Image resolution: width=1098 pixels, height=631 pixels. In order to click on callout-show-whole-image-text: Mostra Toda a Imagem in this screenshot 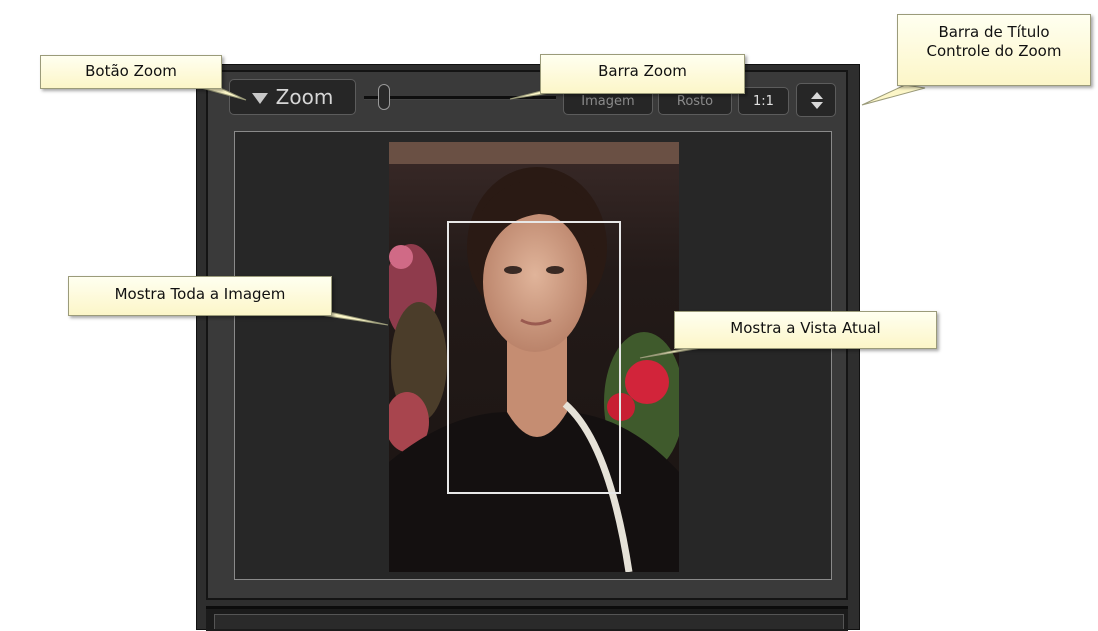, I will do `click(200, 294)`.